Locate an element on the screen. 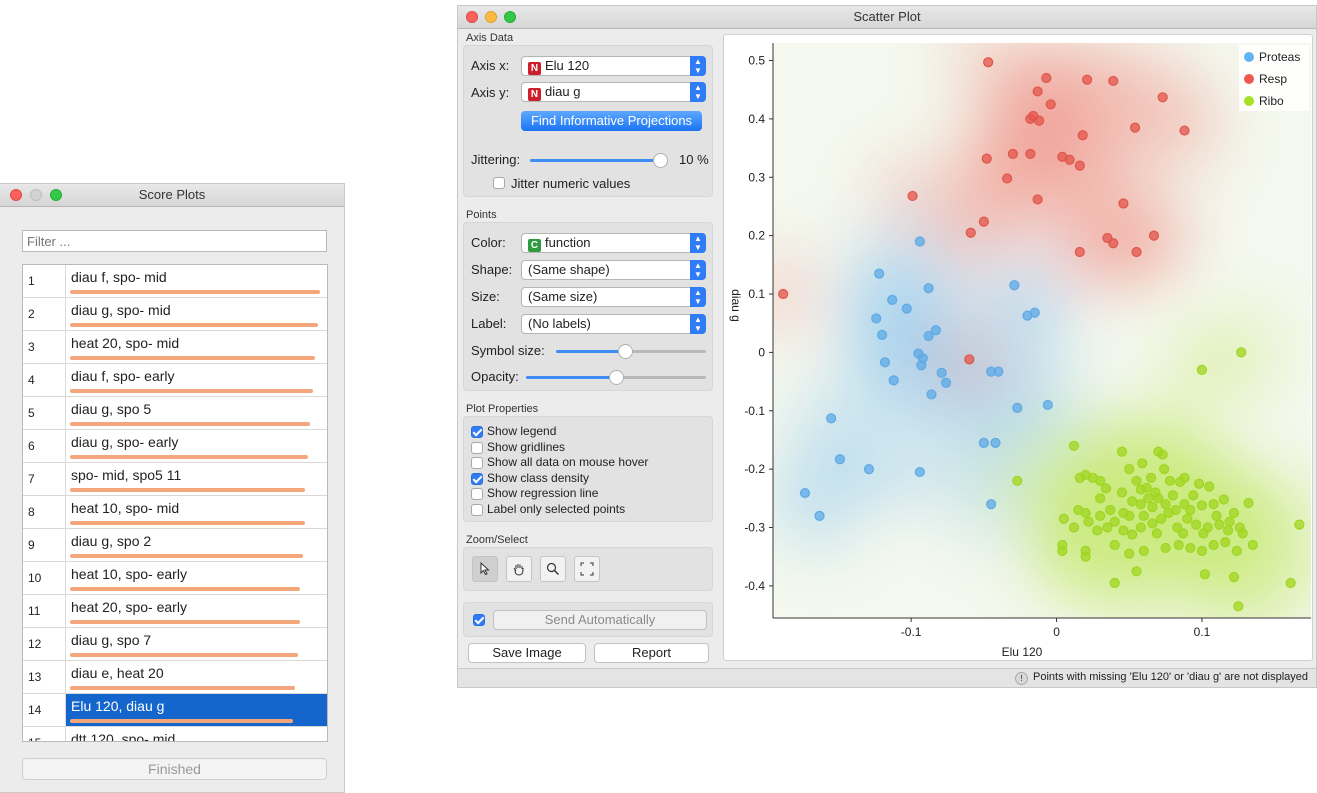  list-item: 2 diau g, spo- mid is located at coordinates (175, 314).